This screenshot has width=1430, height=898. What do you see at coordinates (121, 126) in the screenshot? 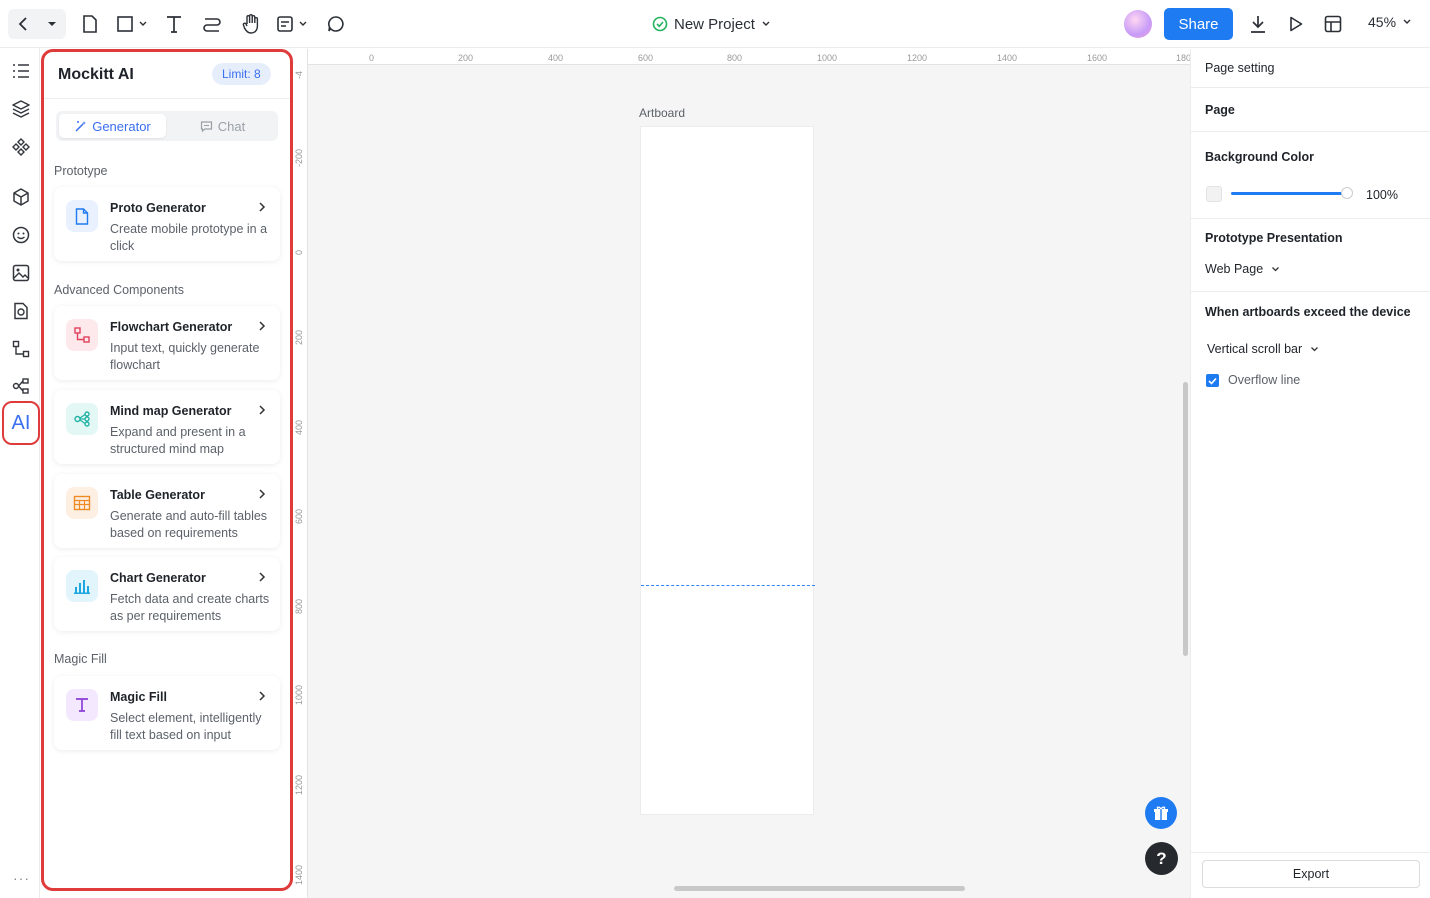
I see `tab-label: Generator` at bounding box center [121, 126].